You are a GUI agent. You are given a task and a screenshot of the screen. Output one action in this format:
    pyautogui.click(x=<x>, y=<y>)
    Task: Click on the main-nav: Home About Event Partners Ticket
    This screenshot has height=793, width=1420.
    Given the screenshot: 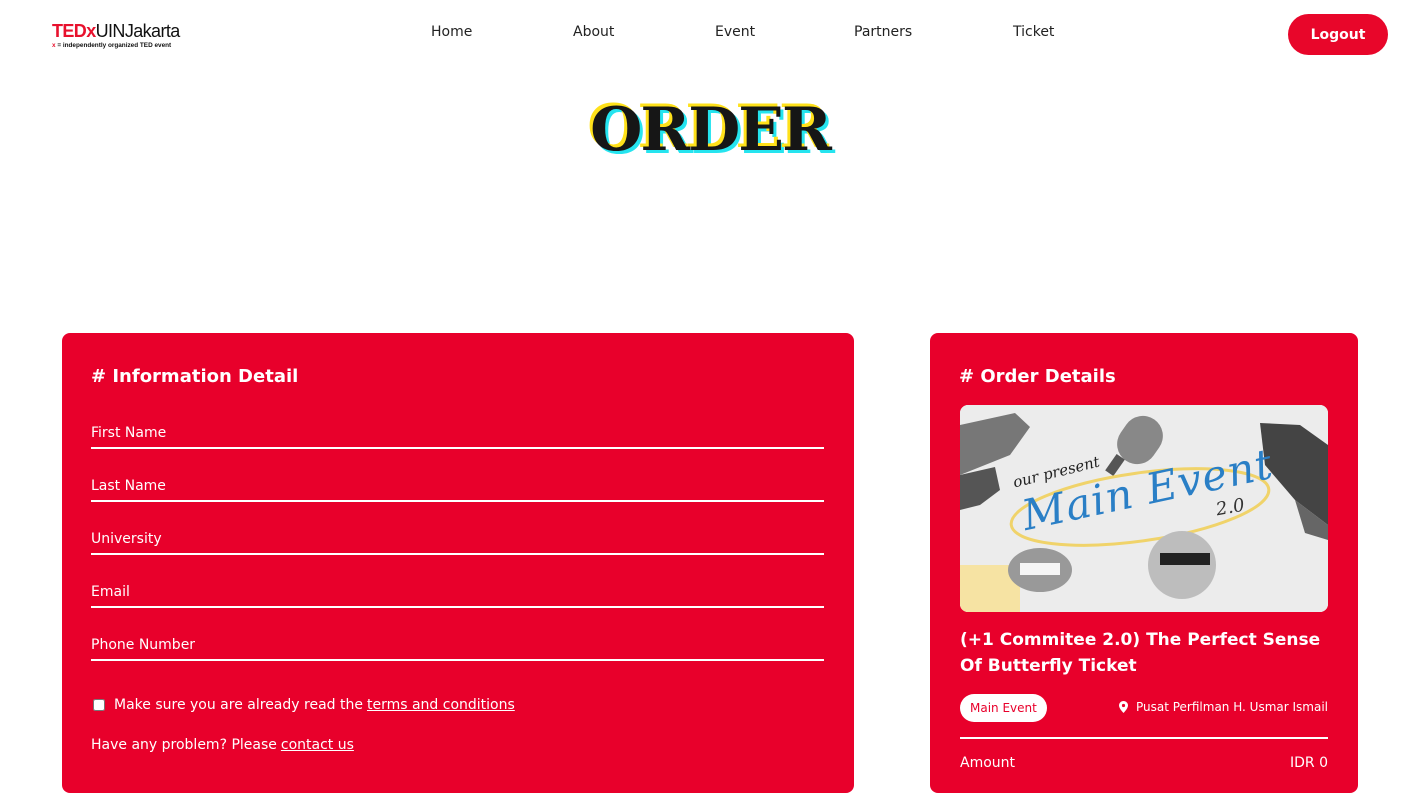 What is the action you would take?
    pyautogui.click(x=710, y=34)
    